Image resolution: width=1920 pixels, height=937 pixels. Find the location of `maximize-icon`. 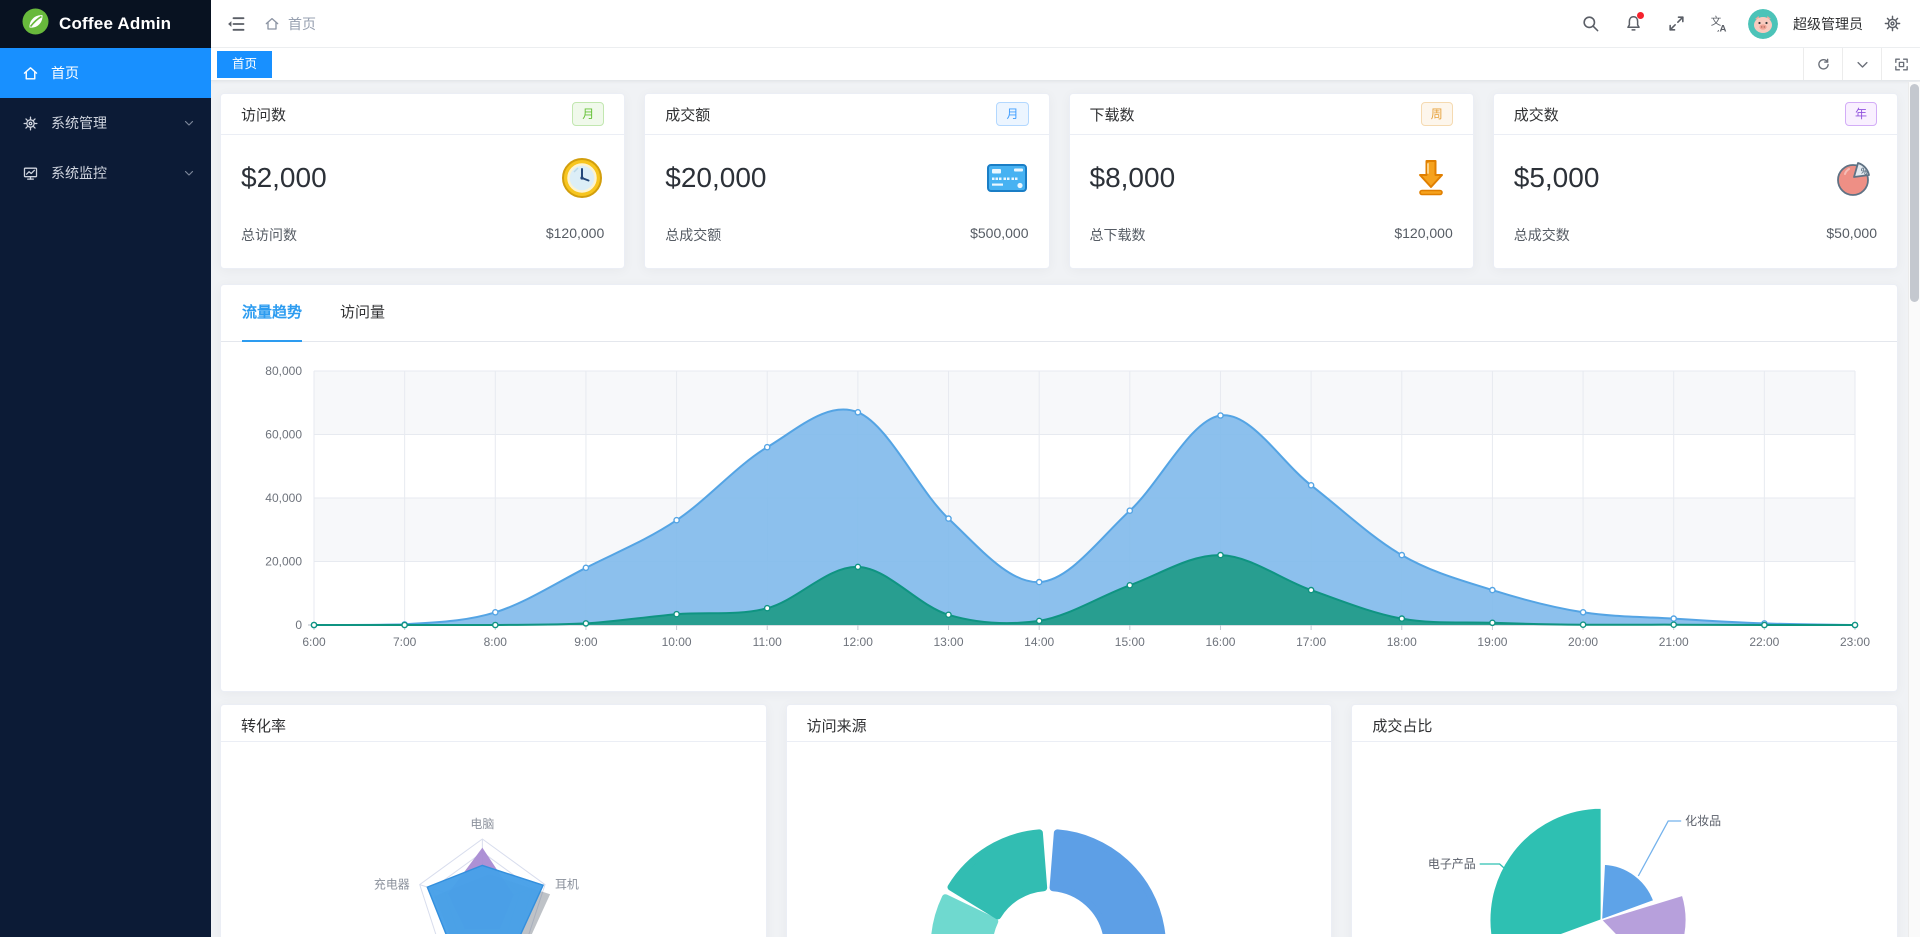

maximize-icon is located at coordinates (1901, 64).